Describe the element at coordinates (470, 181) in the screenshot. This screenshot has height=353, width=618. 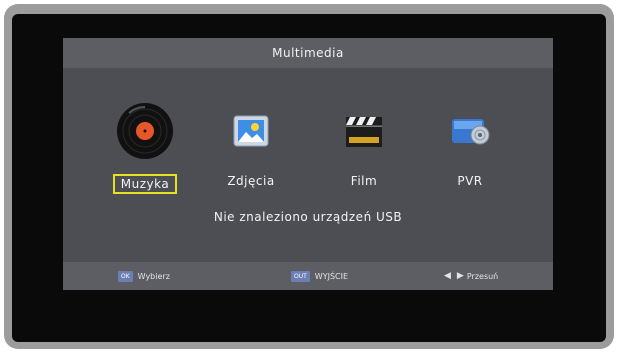
I see `menu-item-pvr-label: PVR` at that location.